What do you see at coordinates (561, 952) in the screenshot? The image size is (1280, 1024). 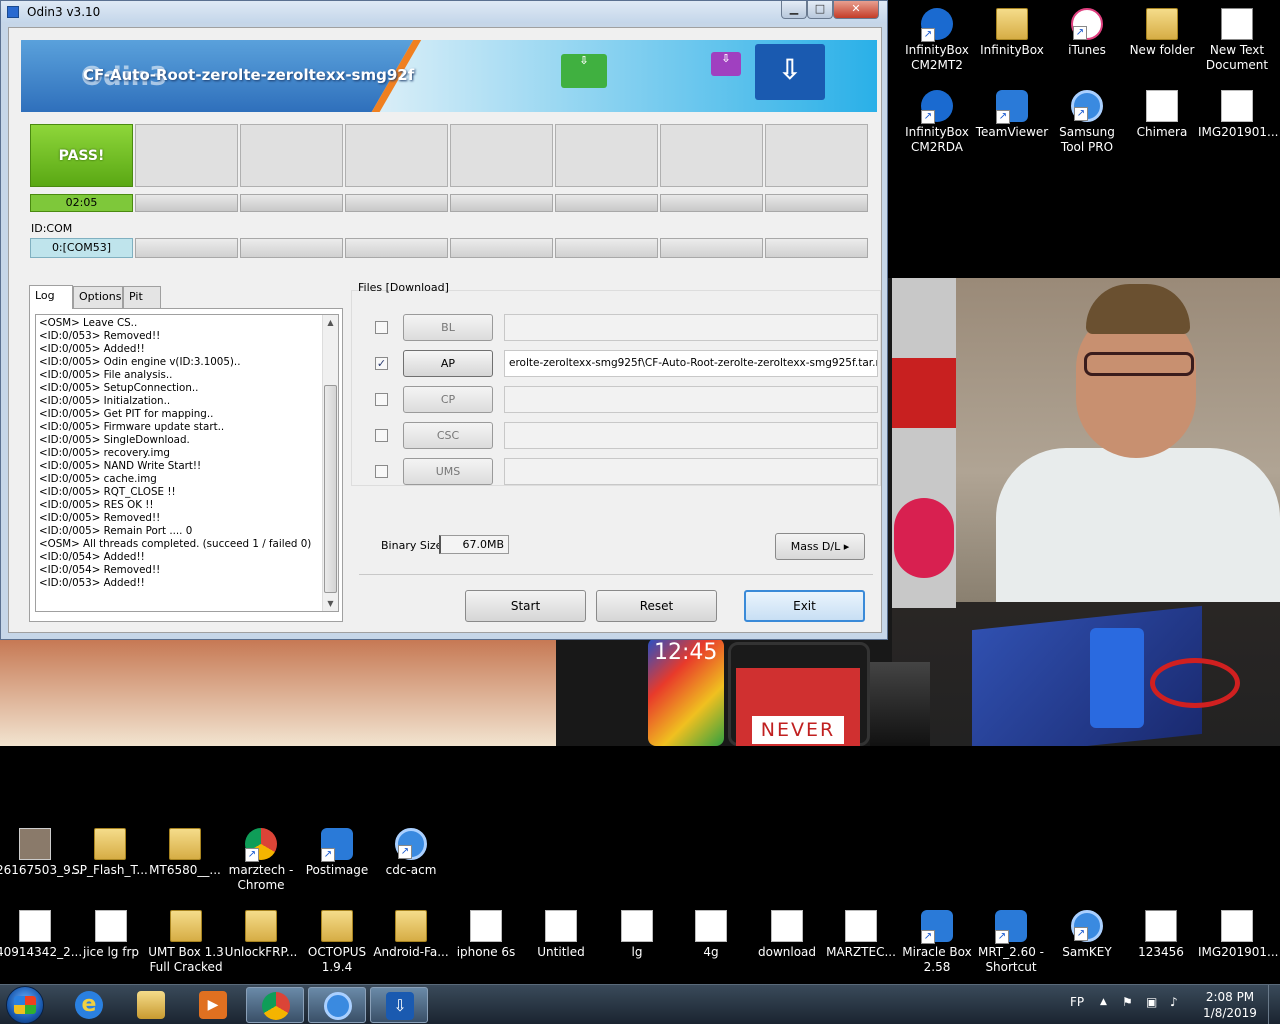 I see `desktop-icon-label: Untitled` at bounding box center [561, 952].